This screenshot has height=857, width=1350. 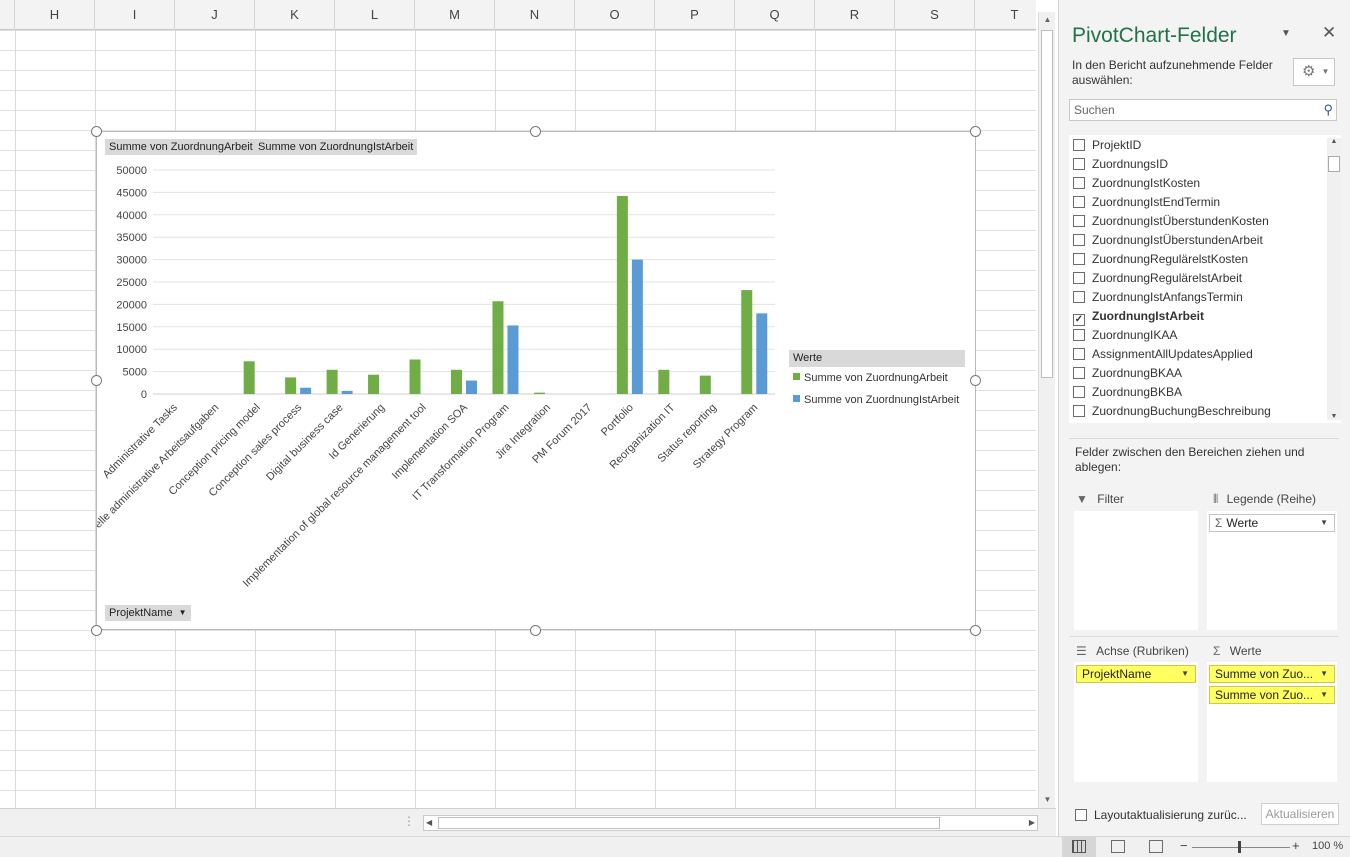 I want to click on search-icon: ⚲, so click(x=1328, y=110).